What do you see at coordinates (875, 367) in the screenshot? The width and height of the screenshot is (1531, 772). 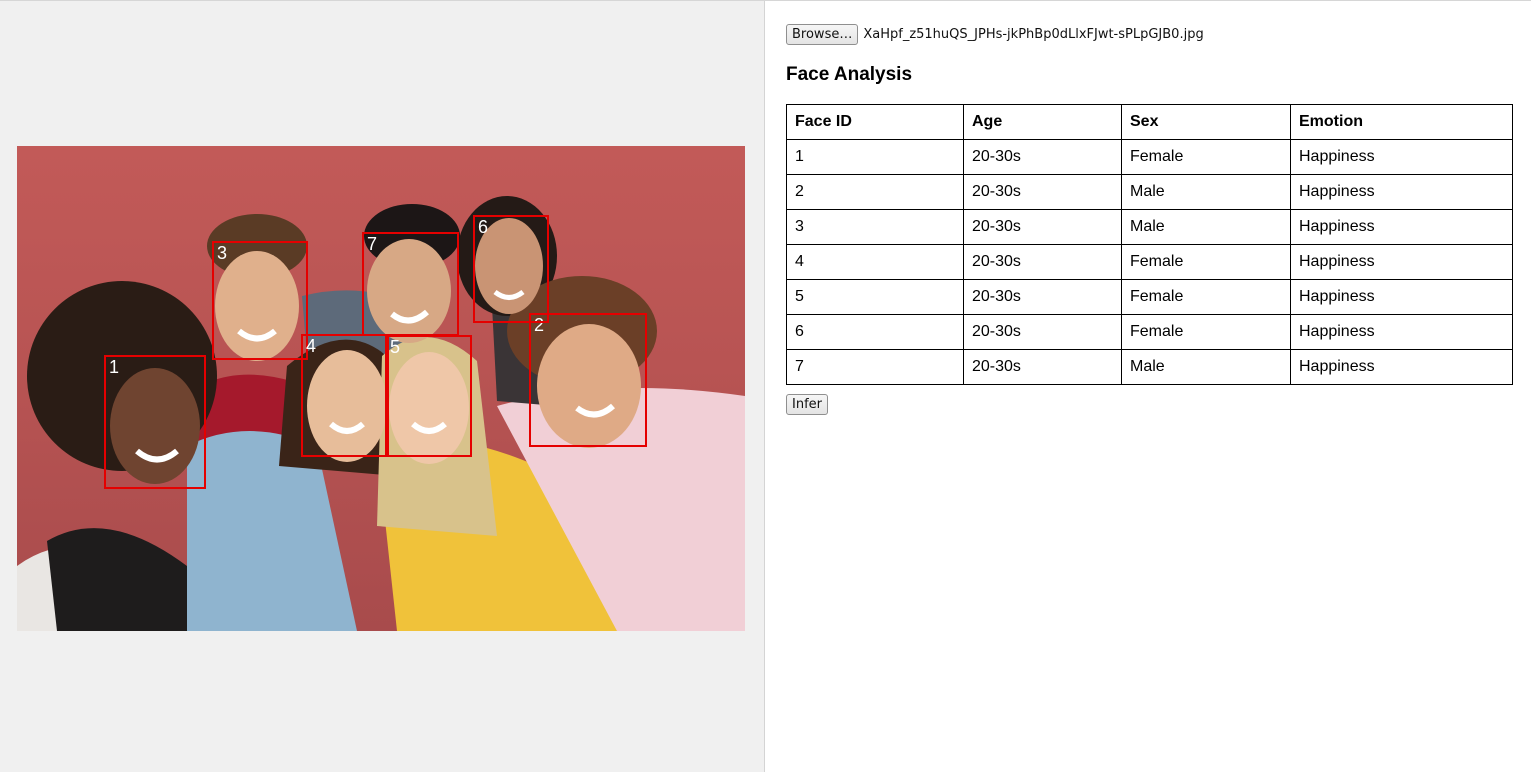 I see `cell-face-id: 7` at bounding box center [875, 367].